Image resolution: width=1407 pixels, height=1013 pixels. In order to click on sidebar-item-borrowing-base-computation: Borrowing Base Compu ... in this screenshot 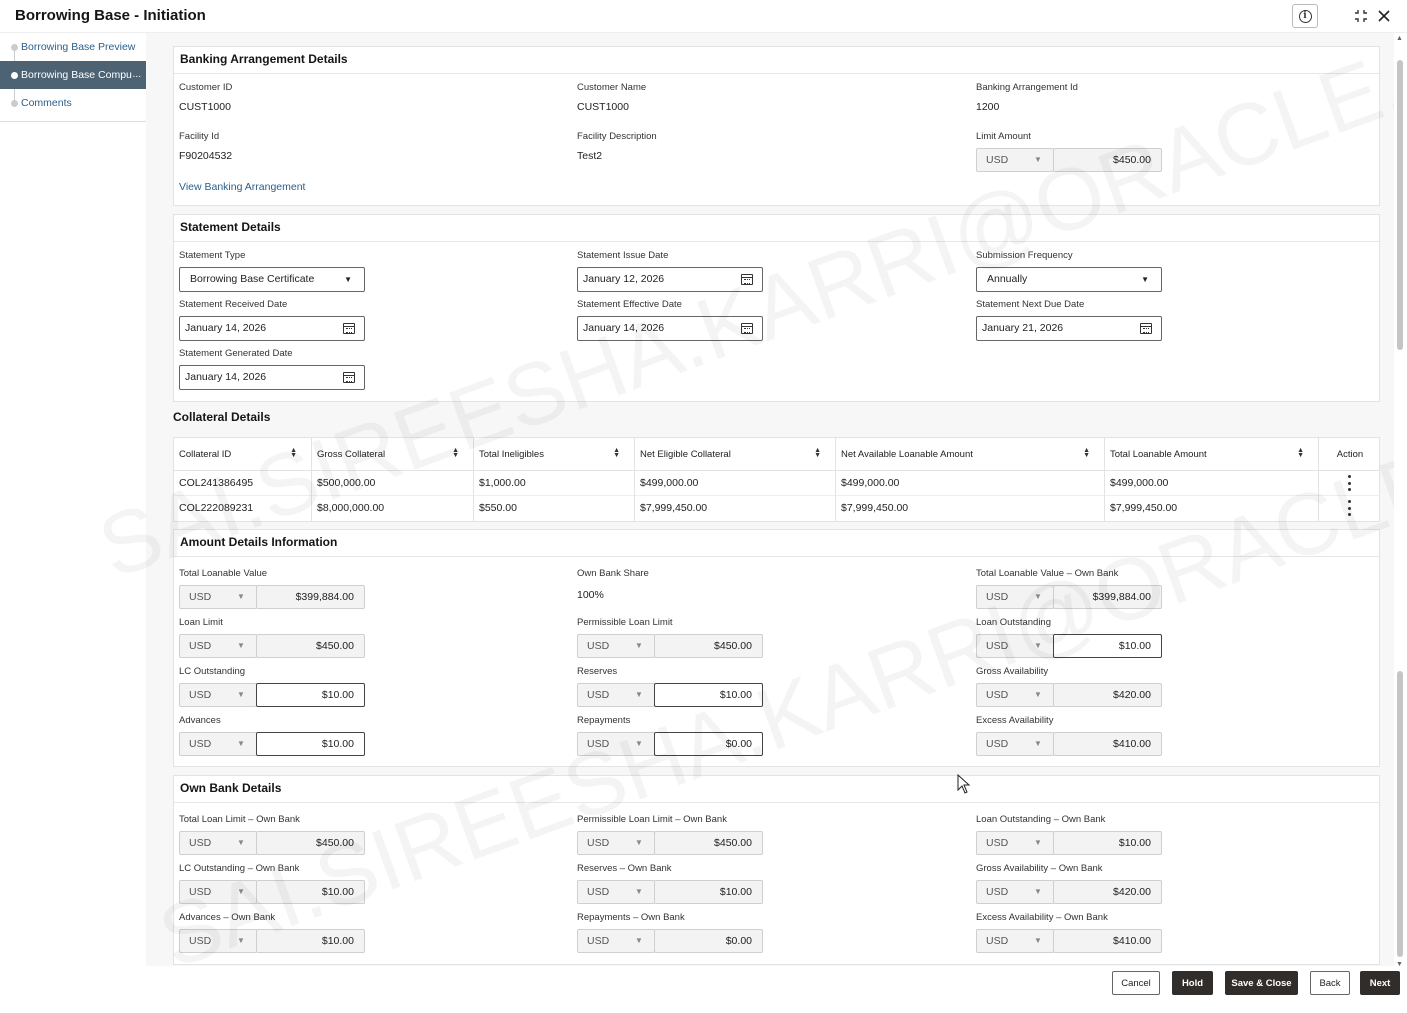, I will do `click(73, 75)`.